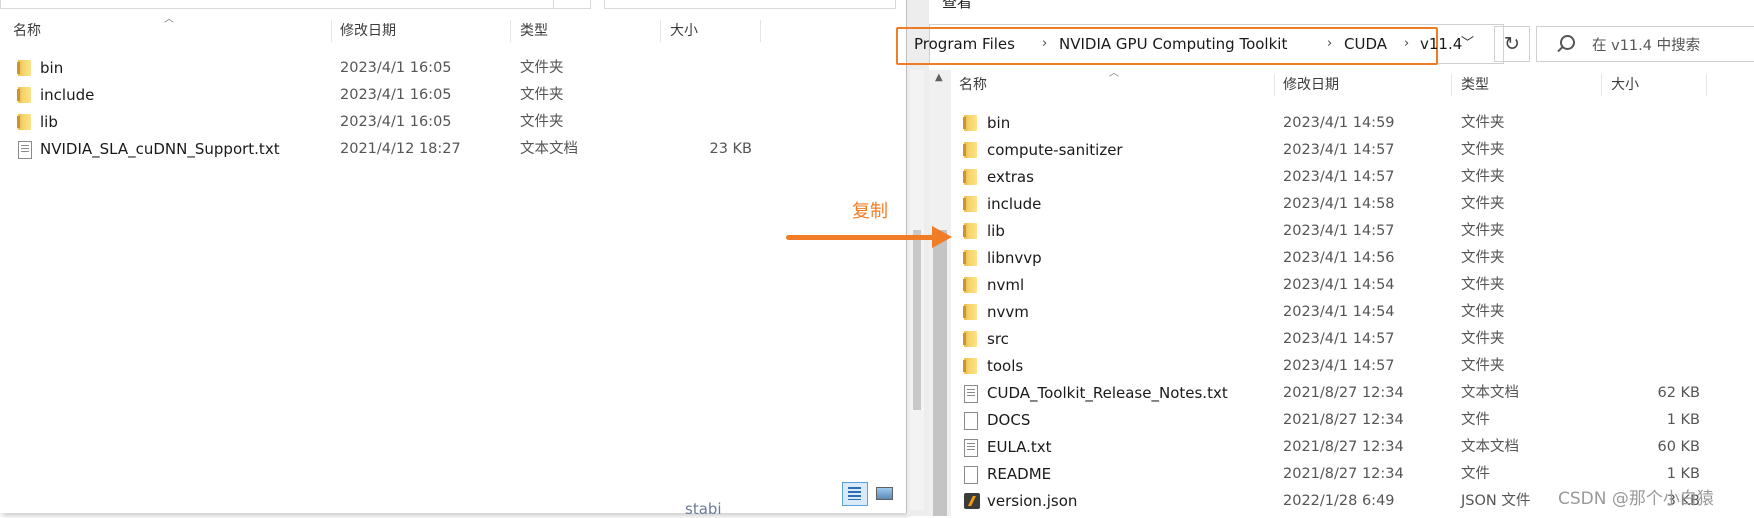  I want to click on file-row: nvvm 2023/4/1 14:54 文件夹, so click(1351, 312).